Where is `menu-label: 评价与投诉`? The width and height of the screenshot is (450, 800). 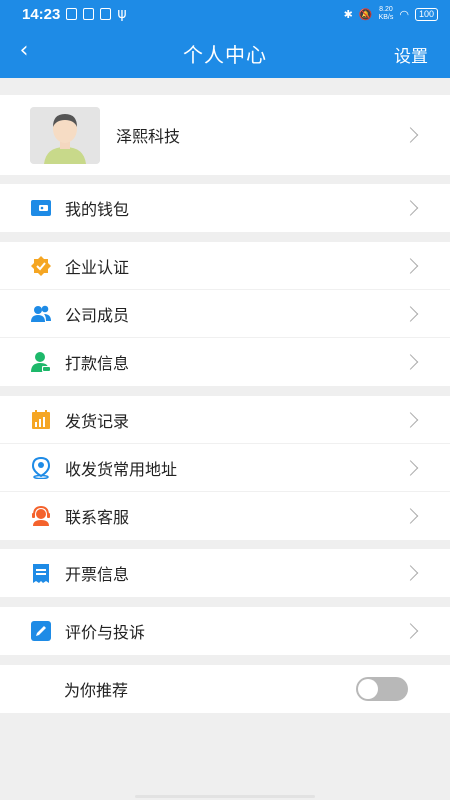
menu-label: 评价与投诉 is located at coordinates (105, 632).